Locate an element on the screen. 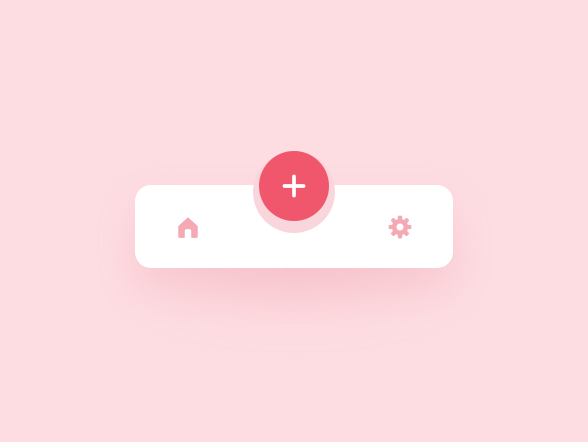  add-button is located at coordinates (294, 186).